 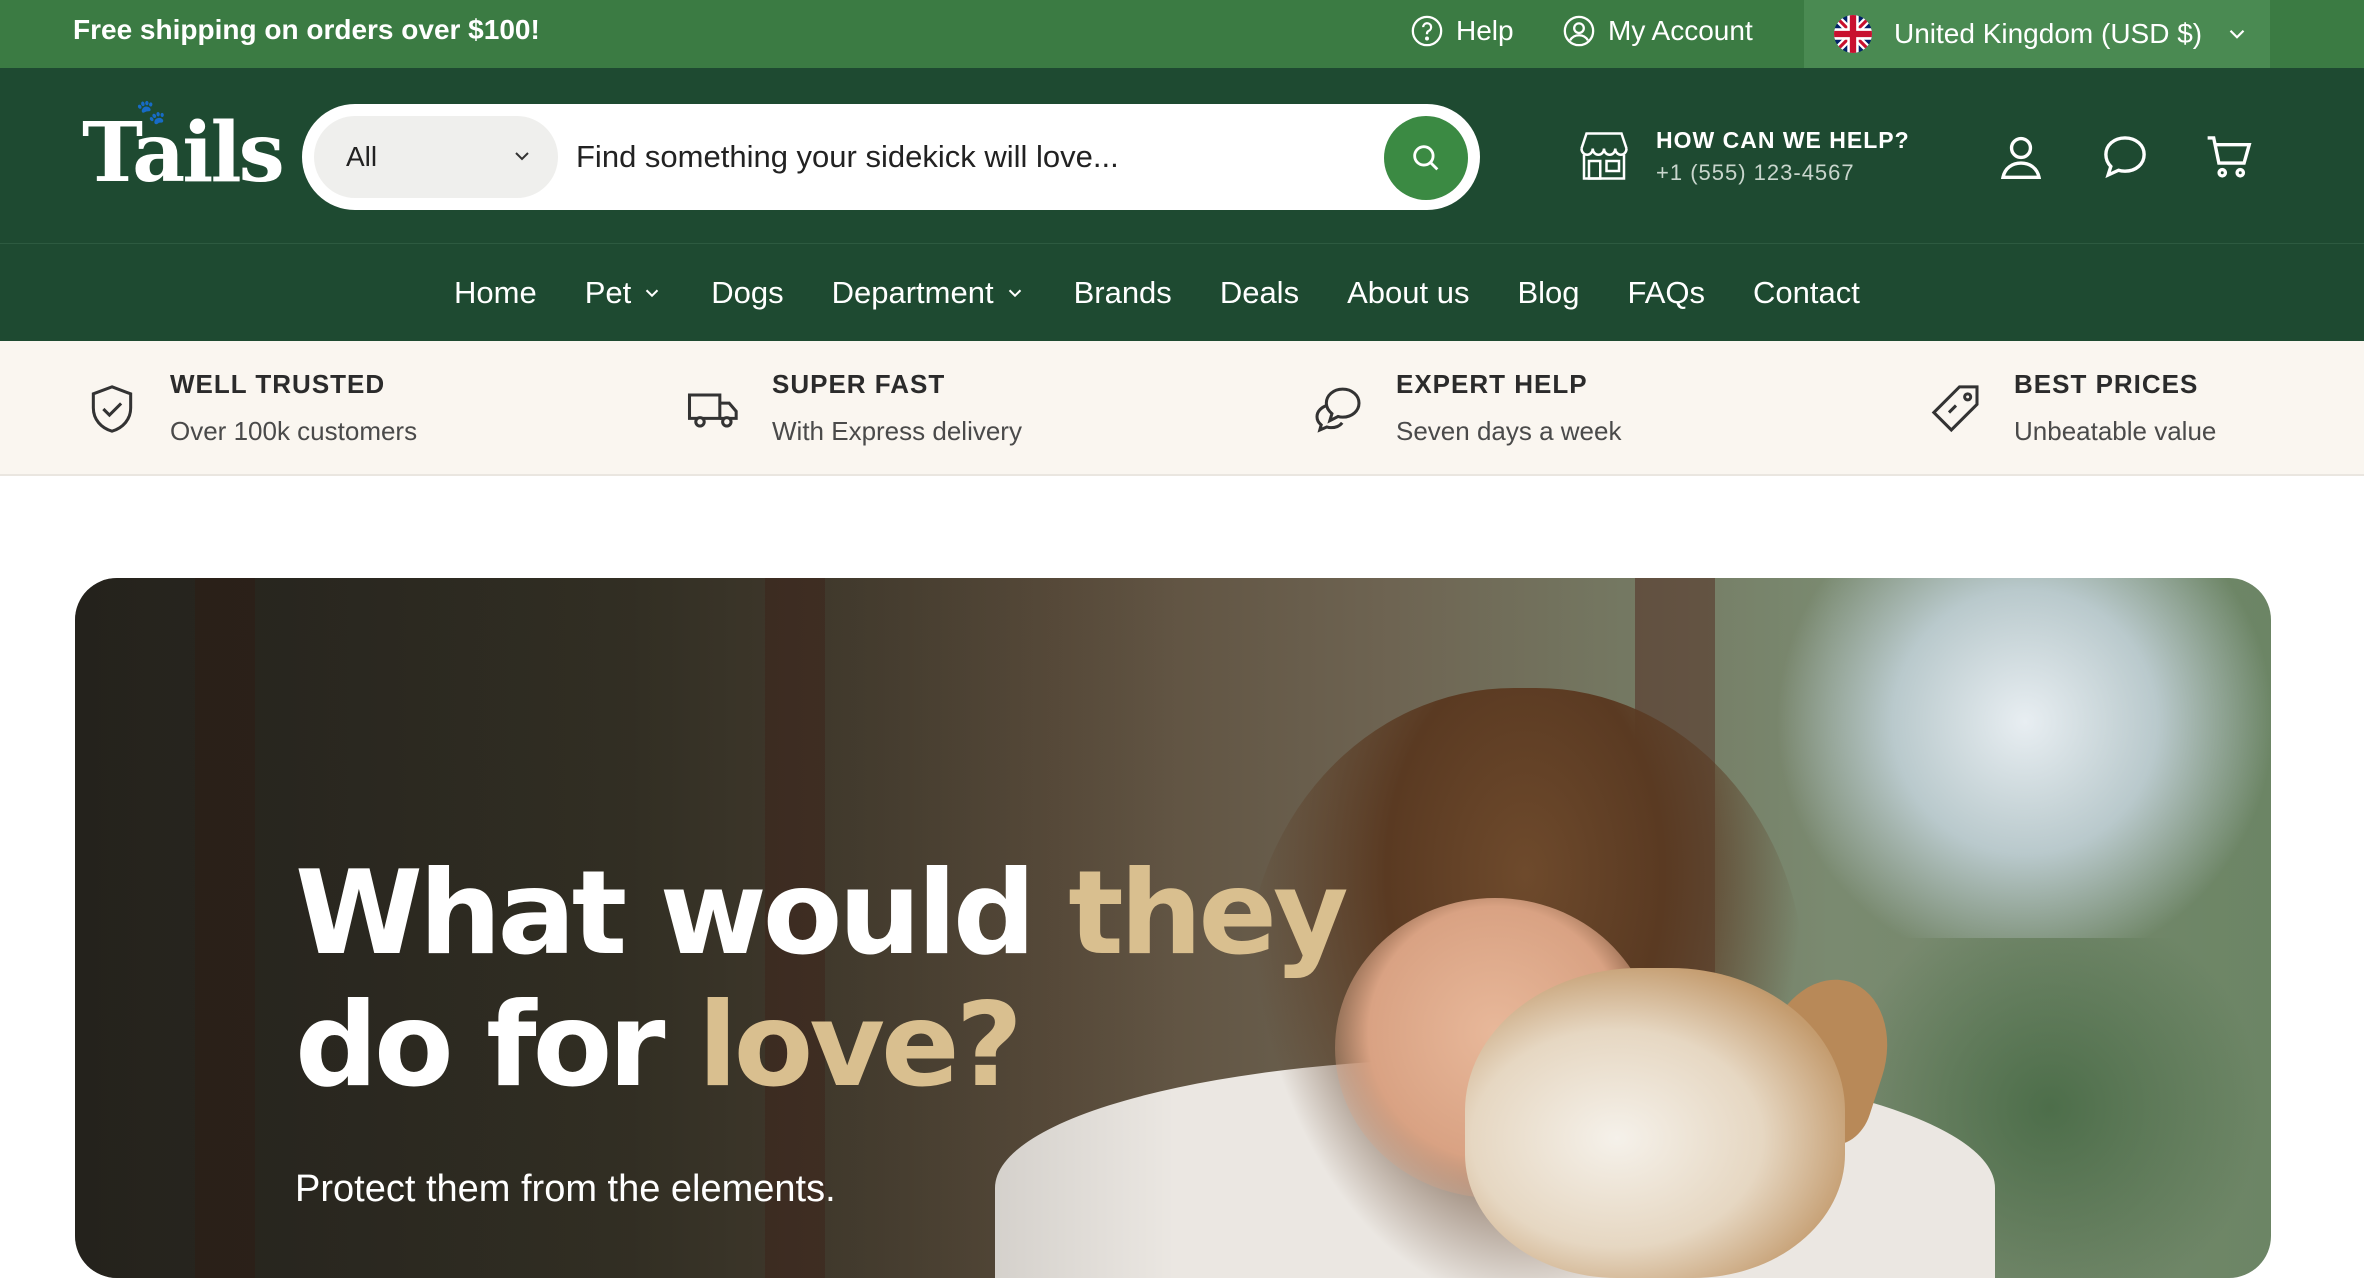 I want to click on search-input, so click(x=876, y=157).